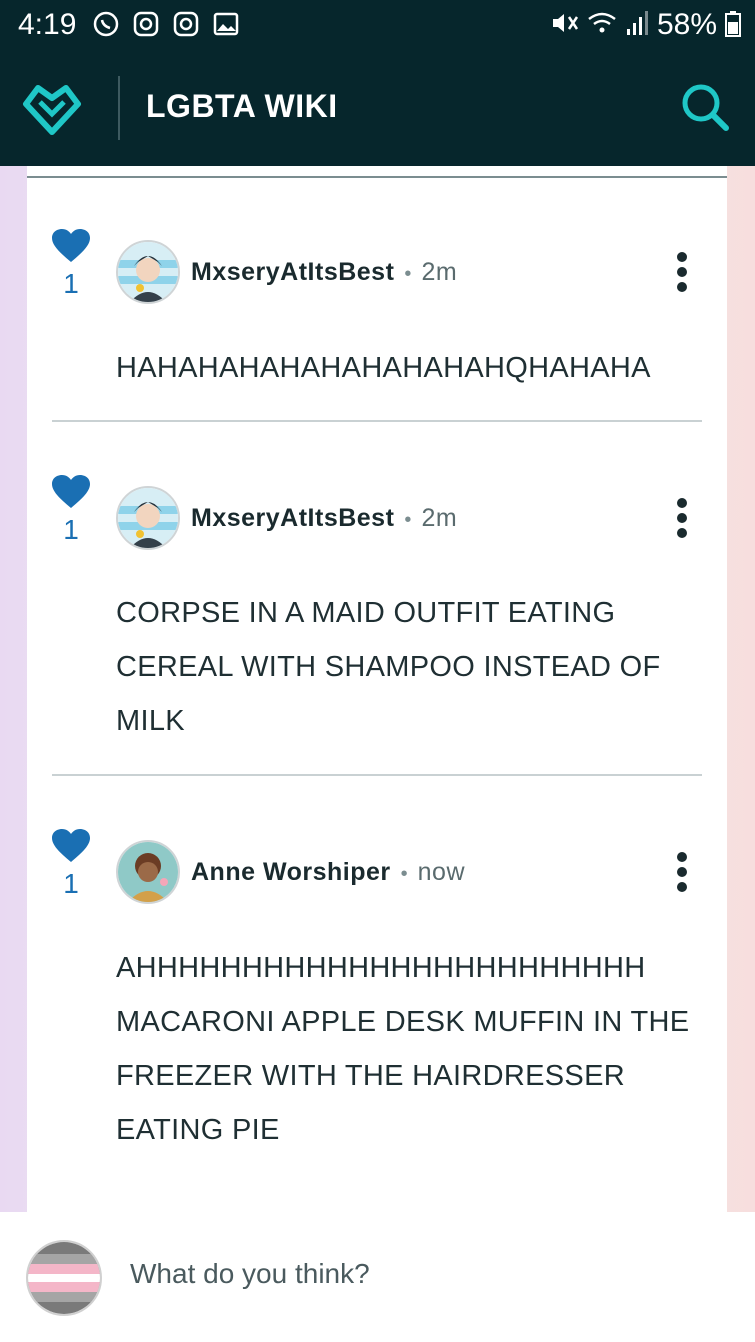  Describe the element at coordinates (52, 108) in the screenshot. I see `heart-logo-icon` at that location.